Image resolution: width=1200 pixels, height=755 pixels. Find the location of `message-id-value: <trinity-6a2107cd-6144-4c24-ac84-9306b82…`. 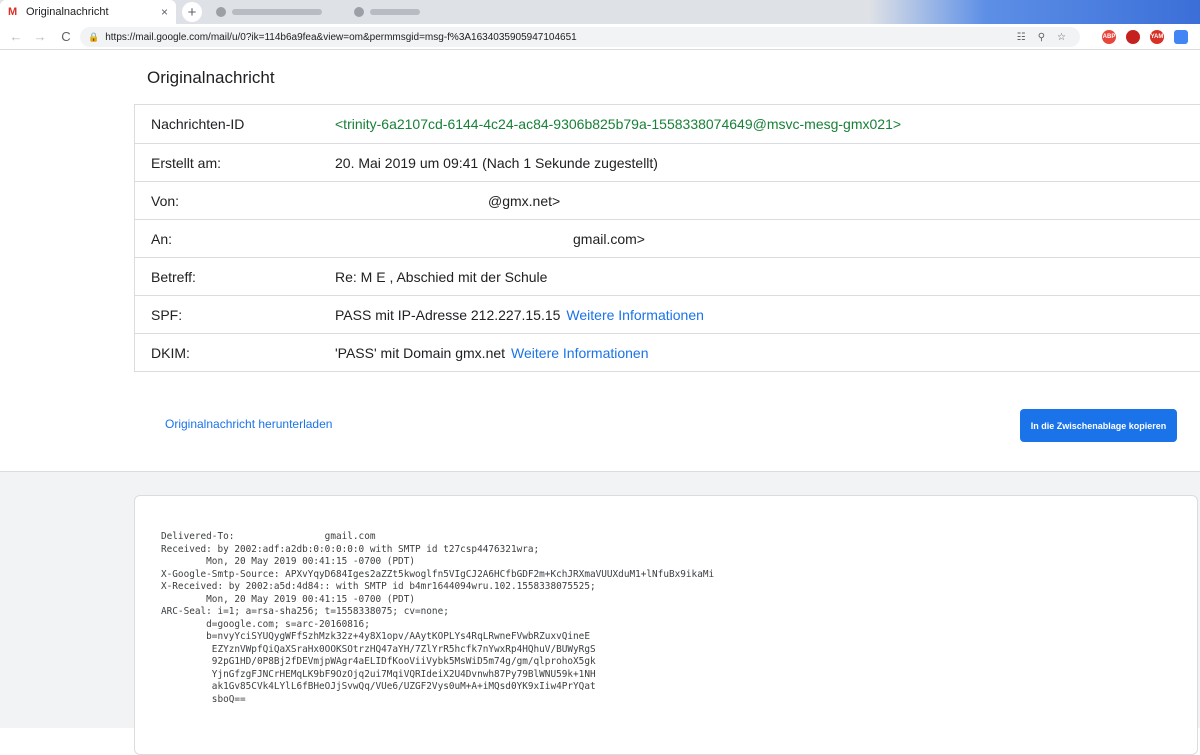

message-id-value: <trinity-6a2107cd-6144-4c24-ac84-9306b82… is located at coordinates (618, 124).